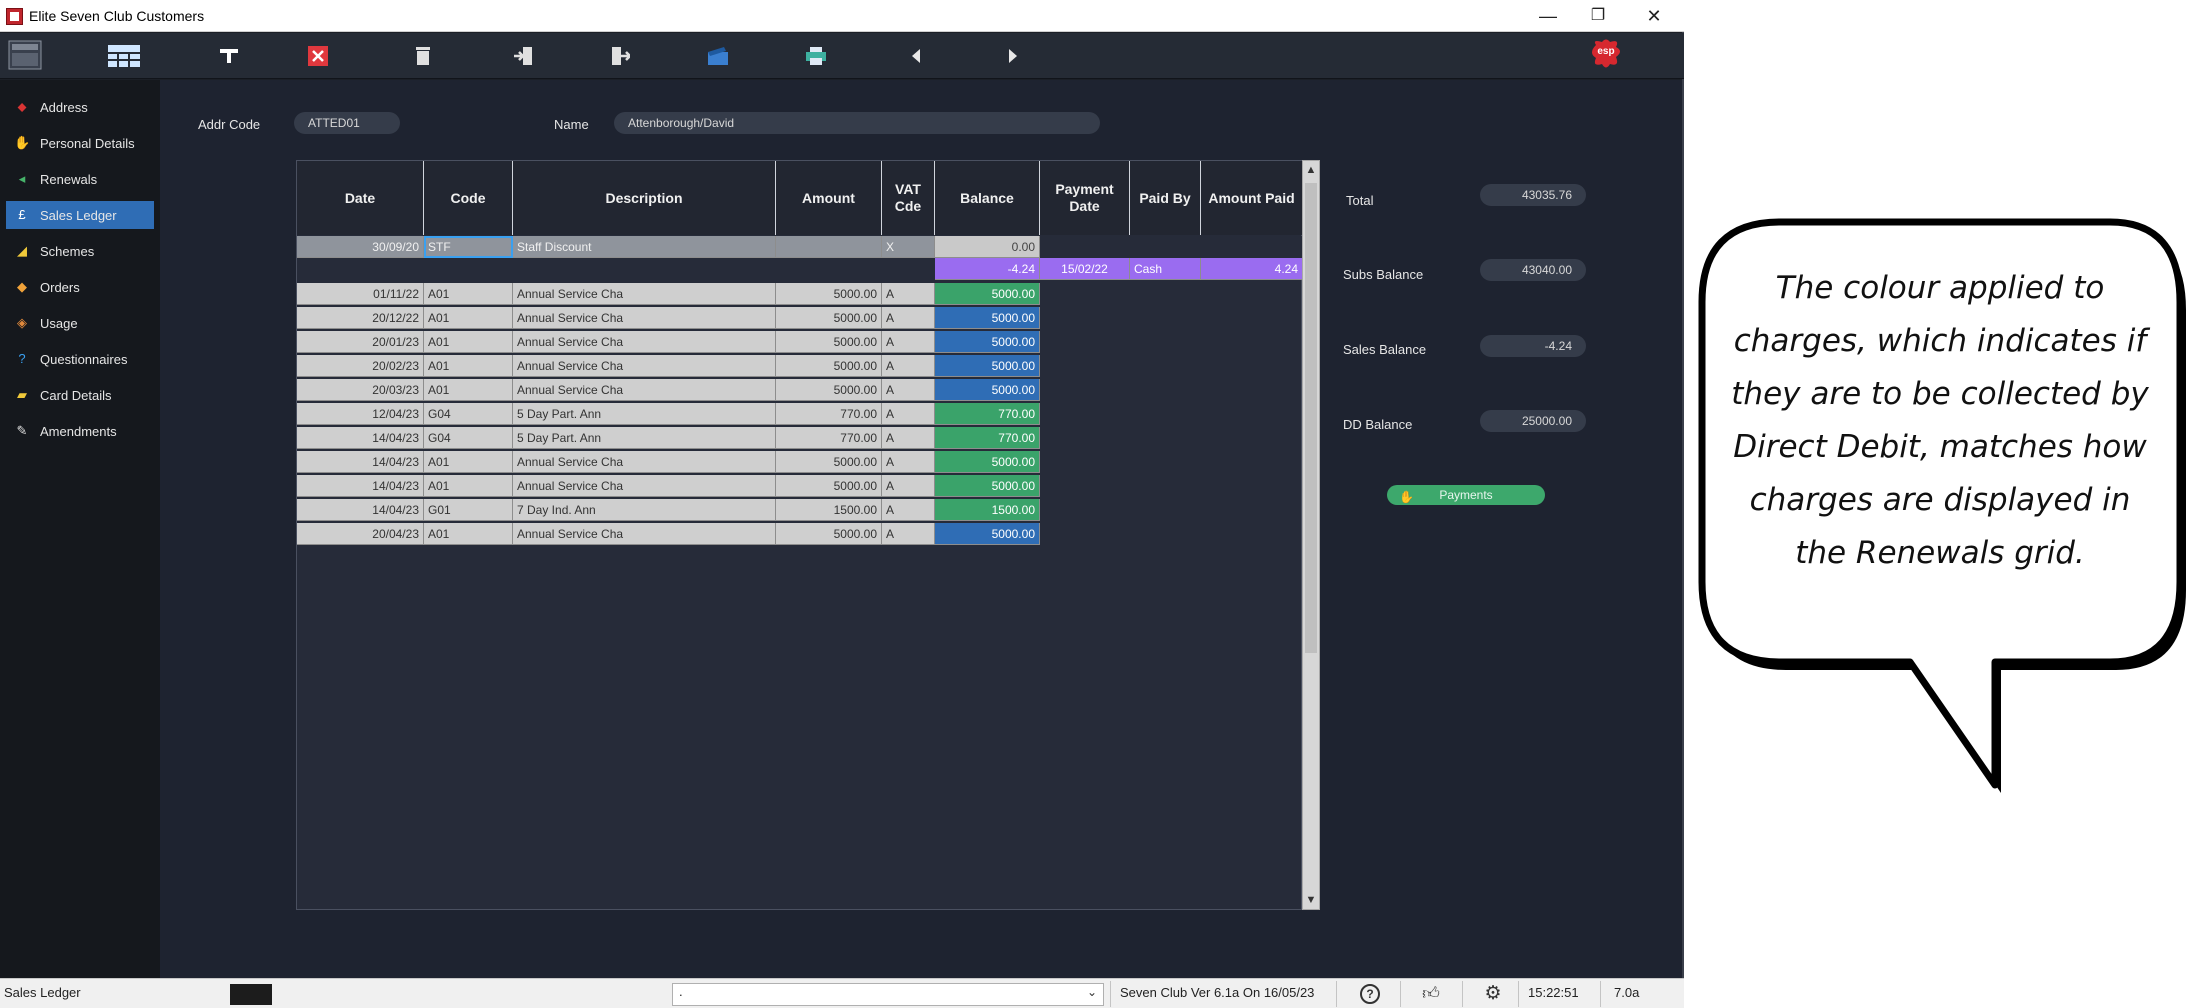 This screenshot has height=1008, width=2195. I want to click on ledger-cell-code: STF, so click(468, 247).